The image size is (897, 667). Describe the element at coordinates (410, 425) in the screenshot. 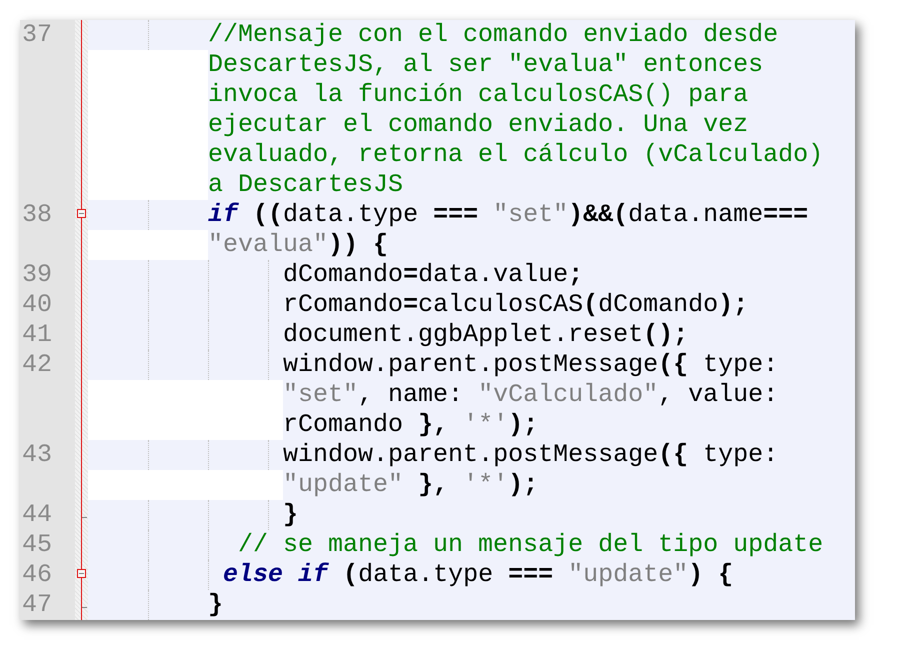

I see `code-line: rComando }, '*');` at that location.